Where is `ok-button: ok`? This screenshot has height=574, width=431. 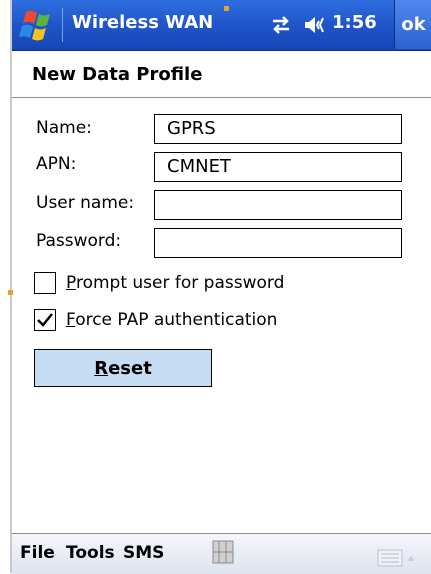 ok-button: ok is located at coordinates (412, 24).